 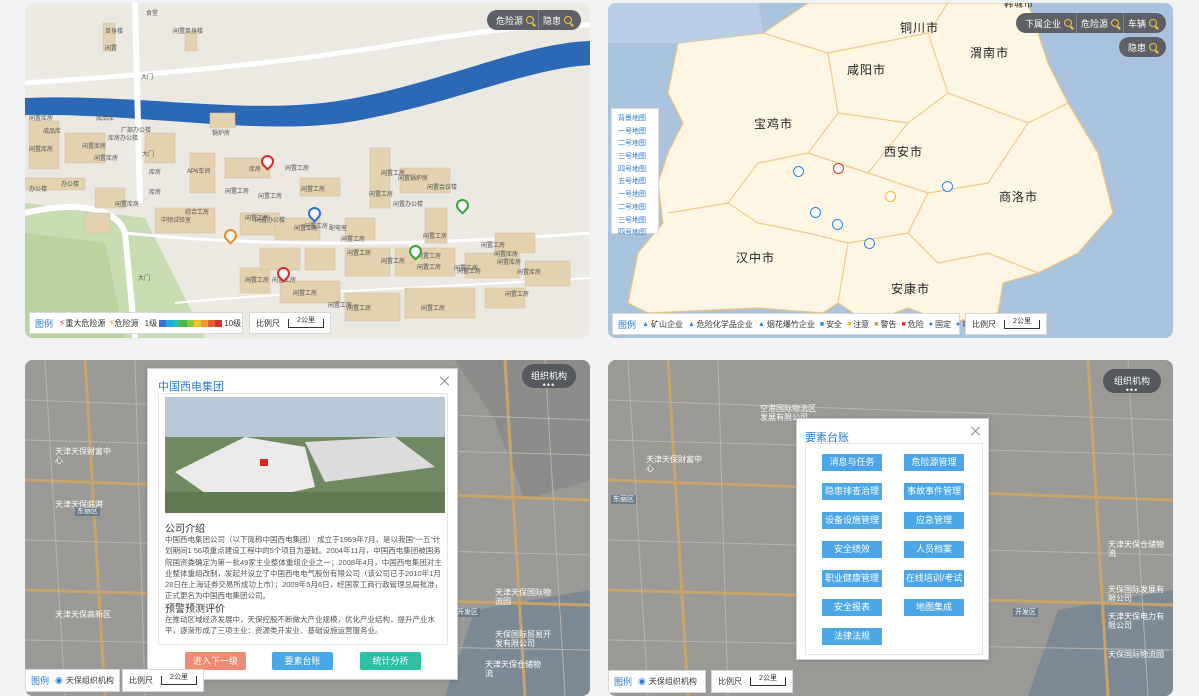 What do you see at coordinates (38, 190) in the screenshot?
I see `building-label: 办公楼` at bounding box center [38, 190].